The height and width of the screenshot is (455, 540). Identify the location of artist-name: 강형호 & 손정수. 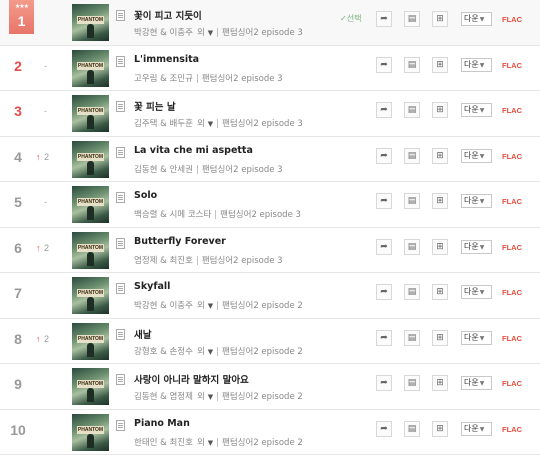
(163, 352).